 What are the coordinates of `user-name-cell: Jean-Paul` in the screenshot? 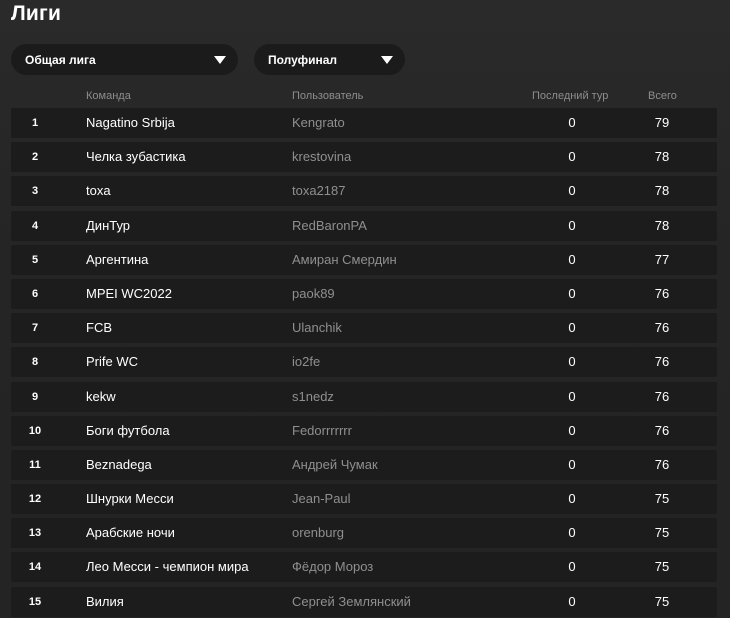 It's located at (321, 499).